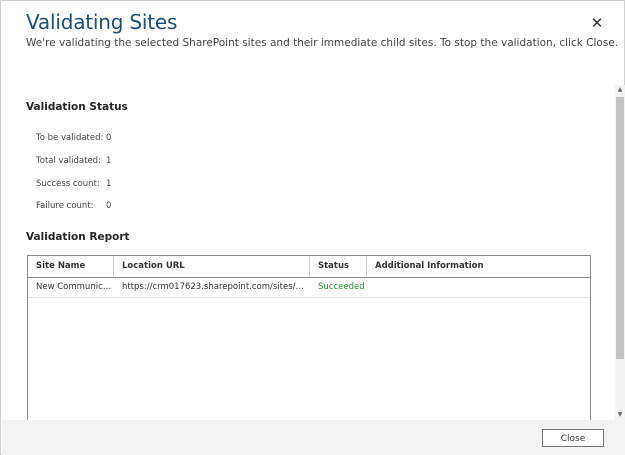  Describe the element at coordinates (68, 184) in the screenshot. I see `success-count-label: Success count:` at that location.